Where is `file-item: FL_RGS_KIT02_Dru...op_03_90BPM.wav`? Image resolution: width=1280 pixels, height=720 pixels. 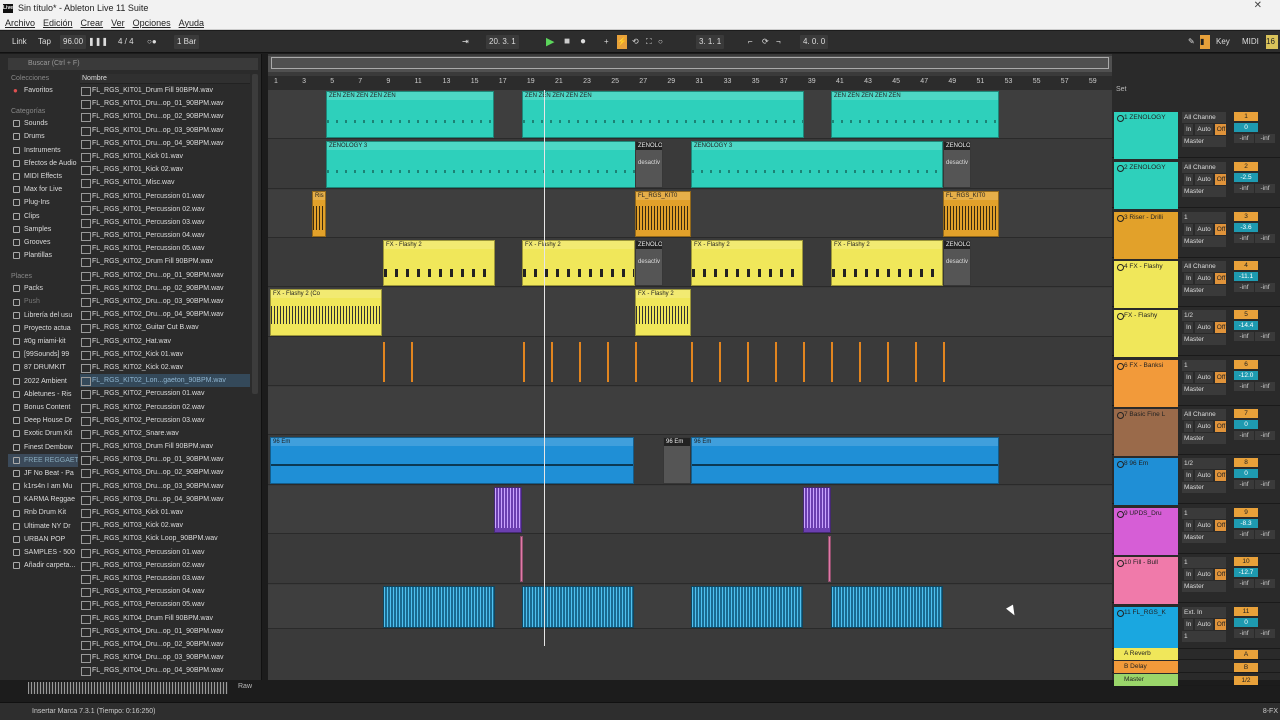
file-item: FL_RGS_KIT02_Dru...op_03_90BPM.wav is located at coordinates (165, 301).